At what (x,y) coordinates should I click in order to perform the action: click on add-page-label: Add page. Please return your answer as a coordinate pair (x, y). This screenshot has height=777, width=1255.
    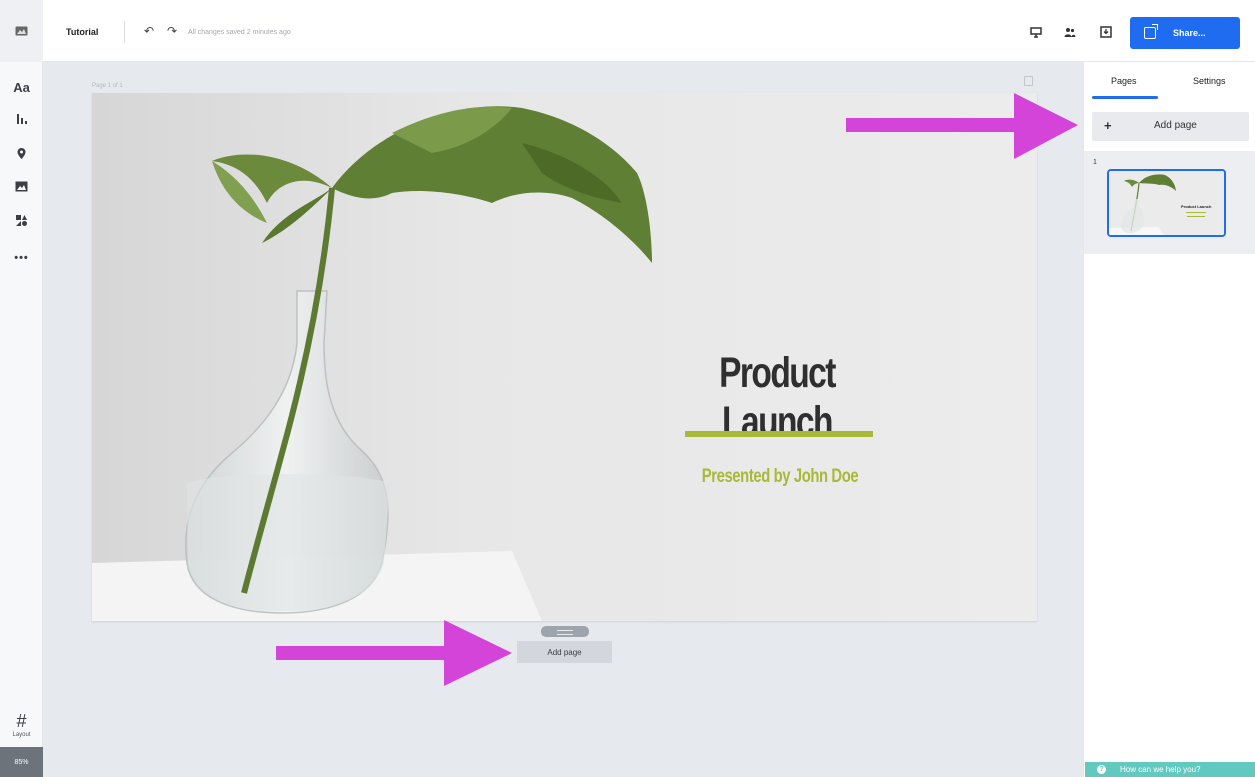
    Looking at the image, I should click on (1175, 125).